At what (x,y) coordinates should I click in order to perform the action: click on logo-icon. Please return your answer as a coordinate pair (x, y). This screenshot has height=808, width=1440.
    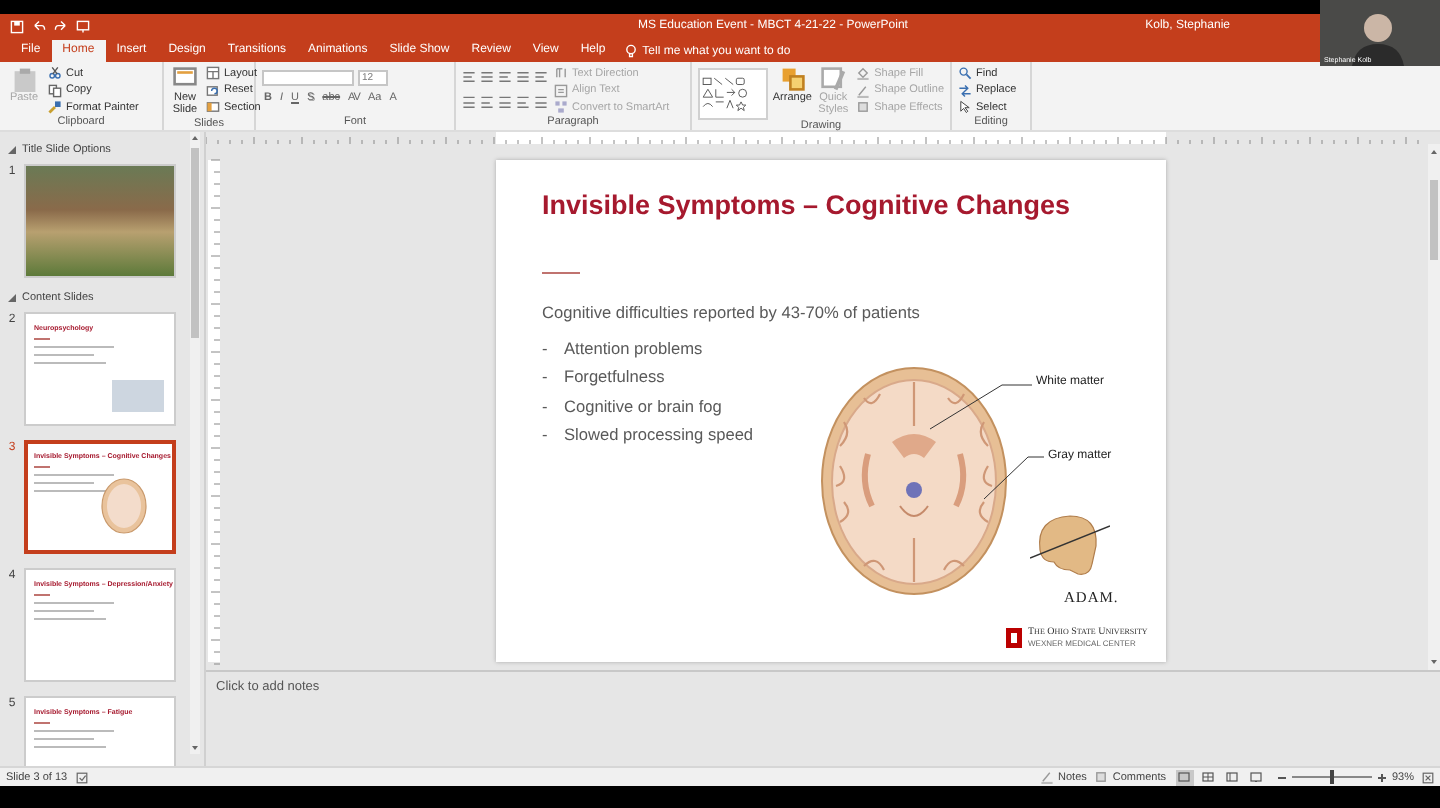
    Looking at the image, I should click on (1014, 637).